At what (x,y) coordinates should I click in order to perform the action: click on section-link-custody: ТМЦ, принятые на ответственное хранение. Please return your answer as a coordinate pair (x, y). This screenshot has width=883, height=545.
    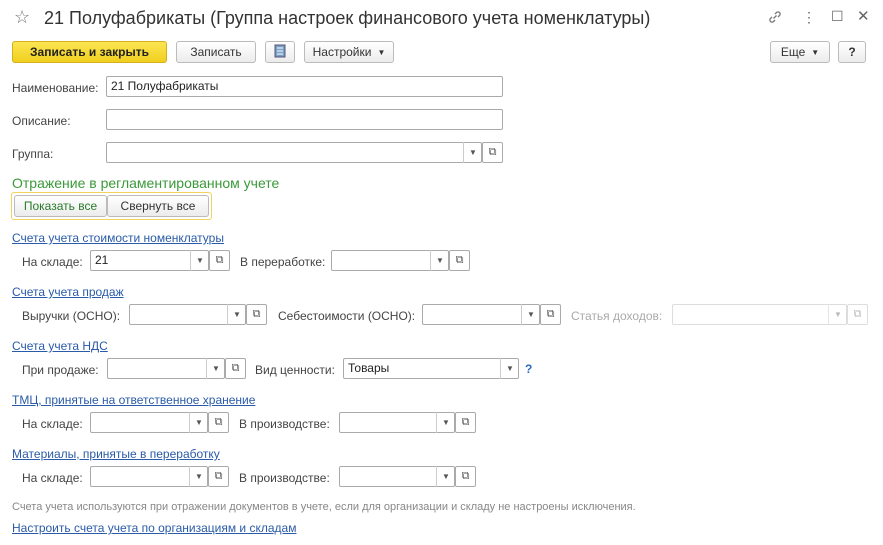
    Looking at the image, I should click on (133, 400).